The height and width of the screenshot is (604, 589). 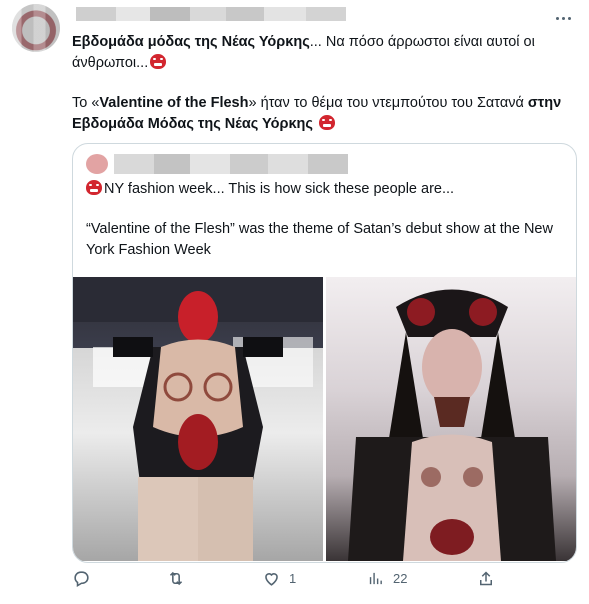 I want to click on action-bar: 1 22, so click(x=324, y=582).